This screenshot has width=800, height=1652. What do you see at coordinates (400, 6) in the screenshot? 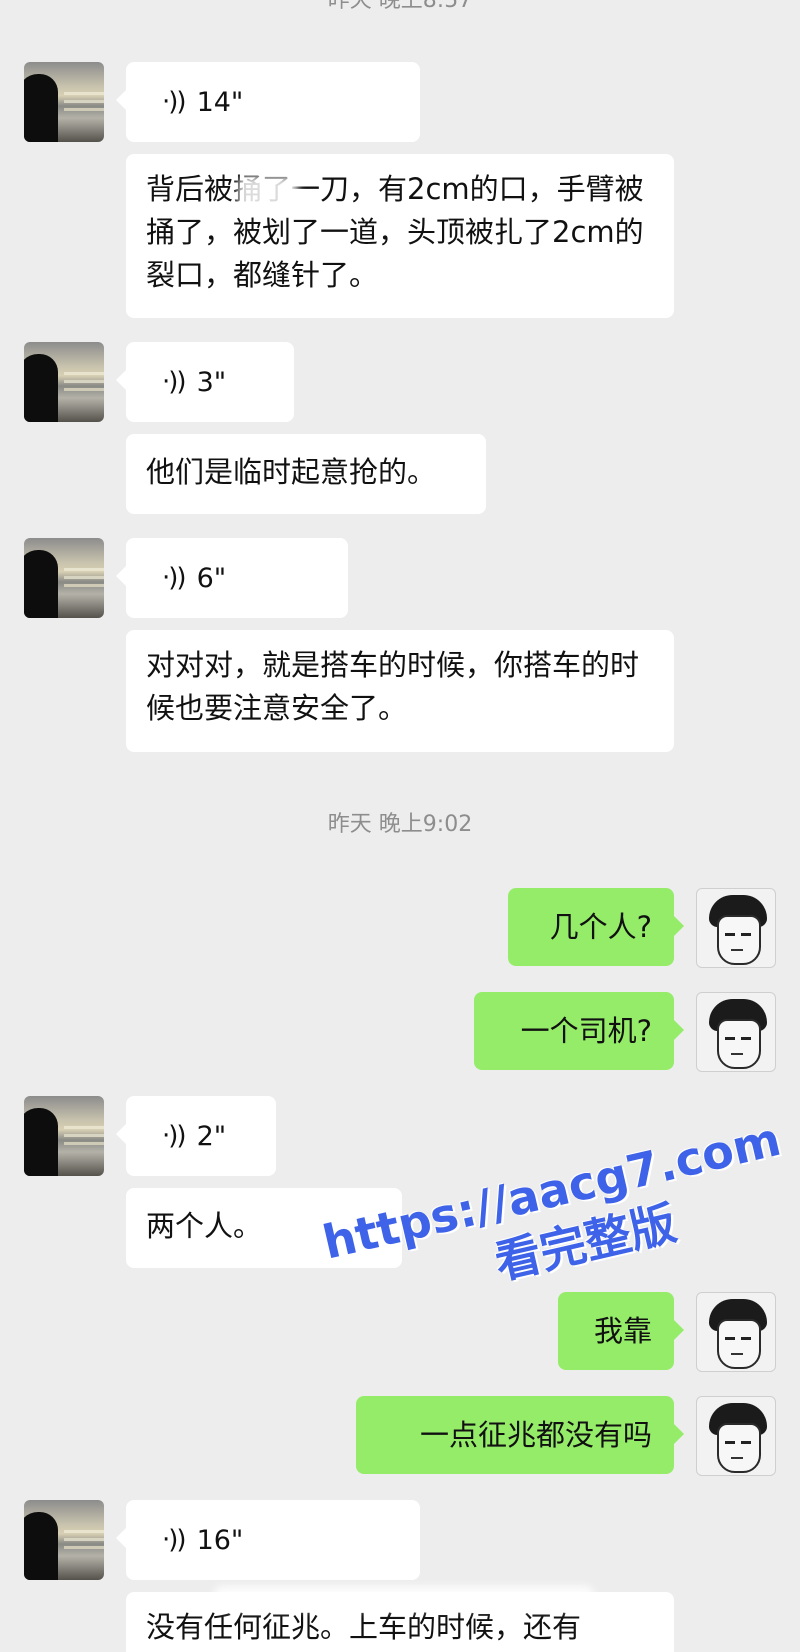
I see `timestamp-top: 昨天 晚上8:57` at bounding box center [400, 6].